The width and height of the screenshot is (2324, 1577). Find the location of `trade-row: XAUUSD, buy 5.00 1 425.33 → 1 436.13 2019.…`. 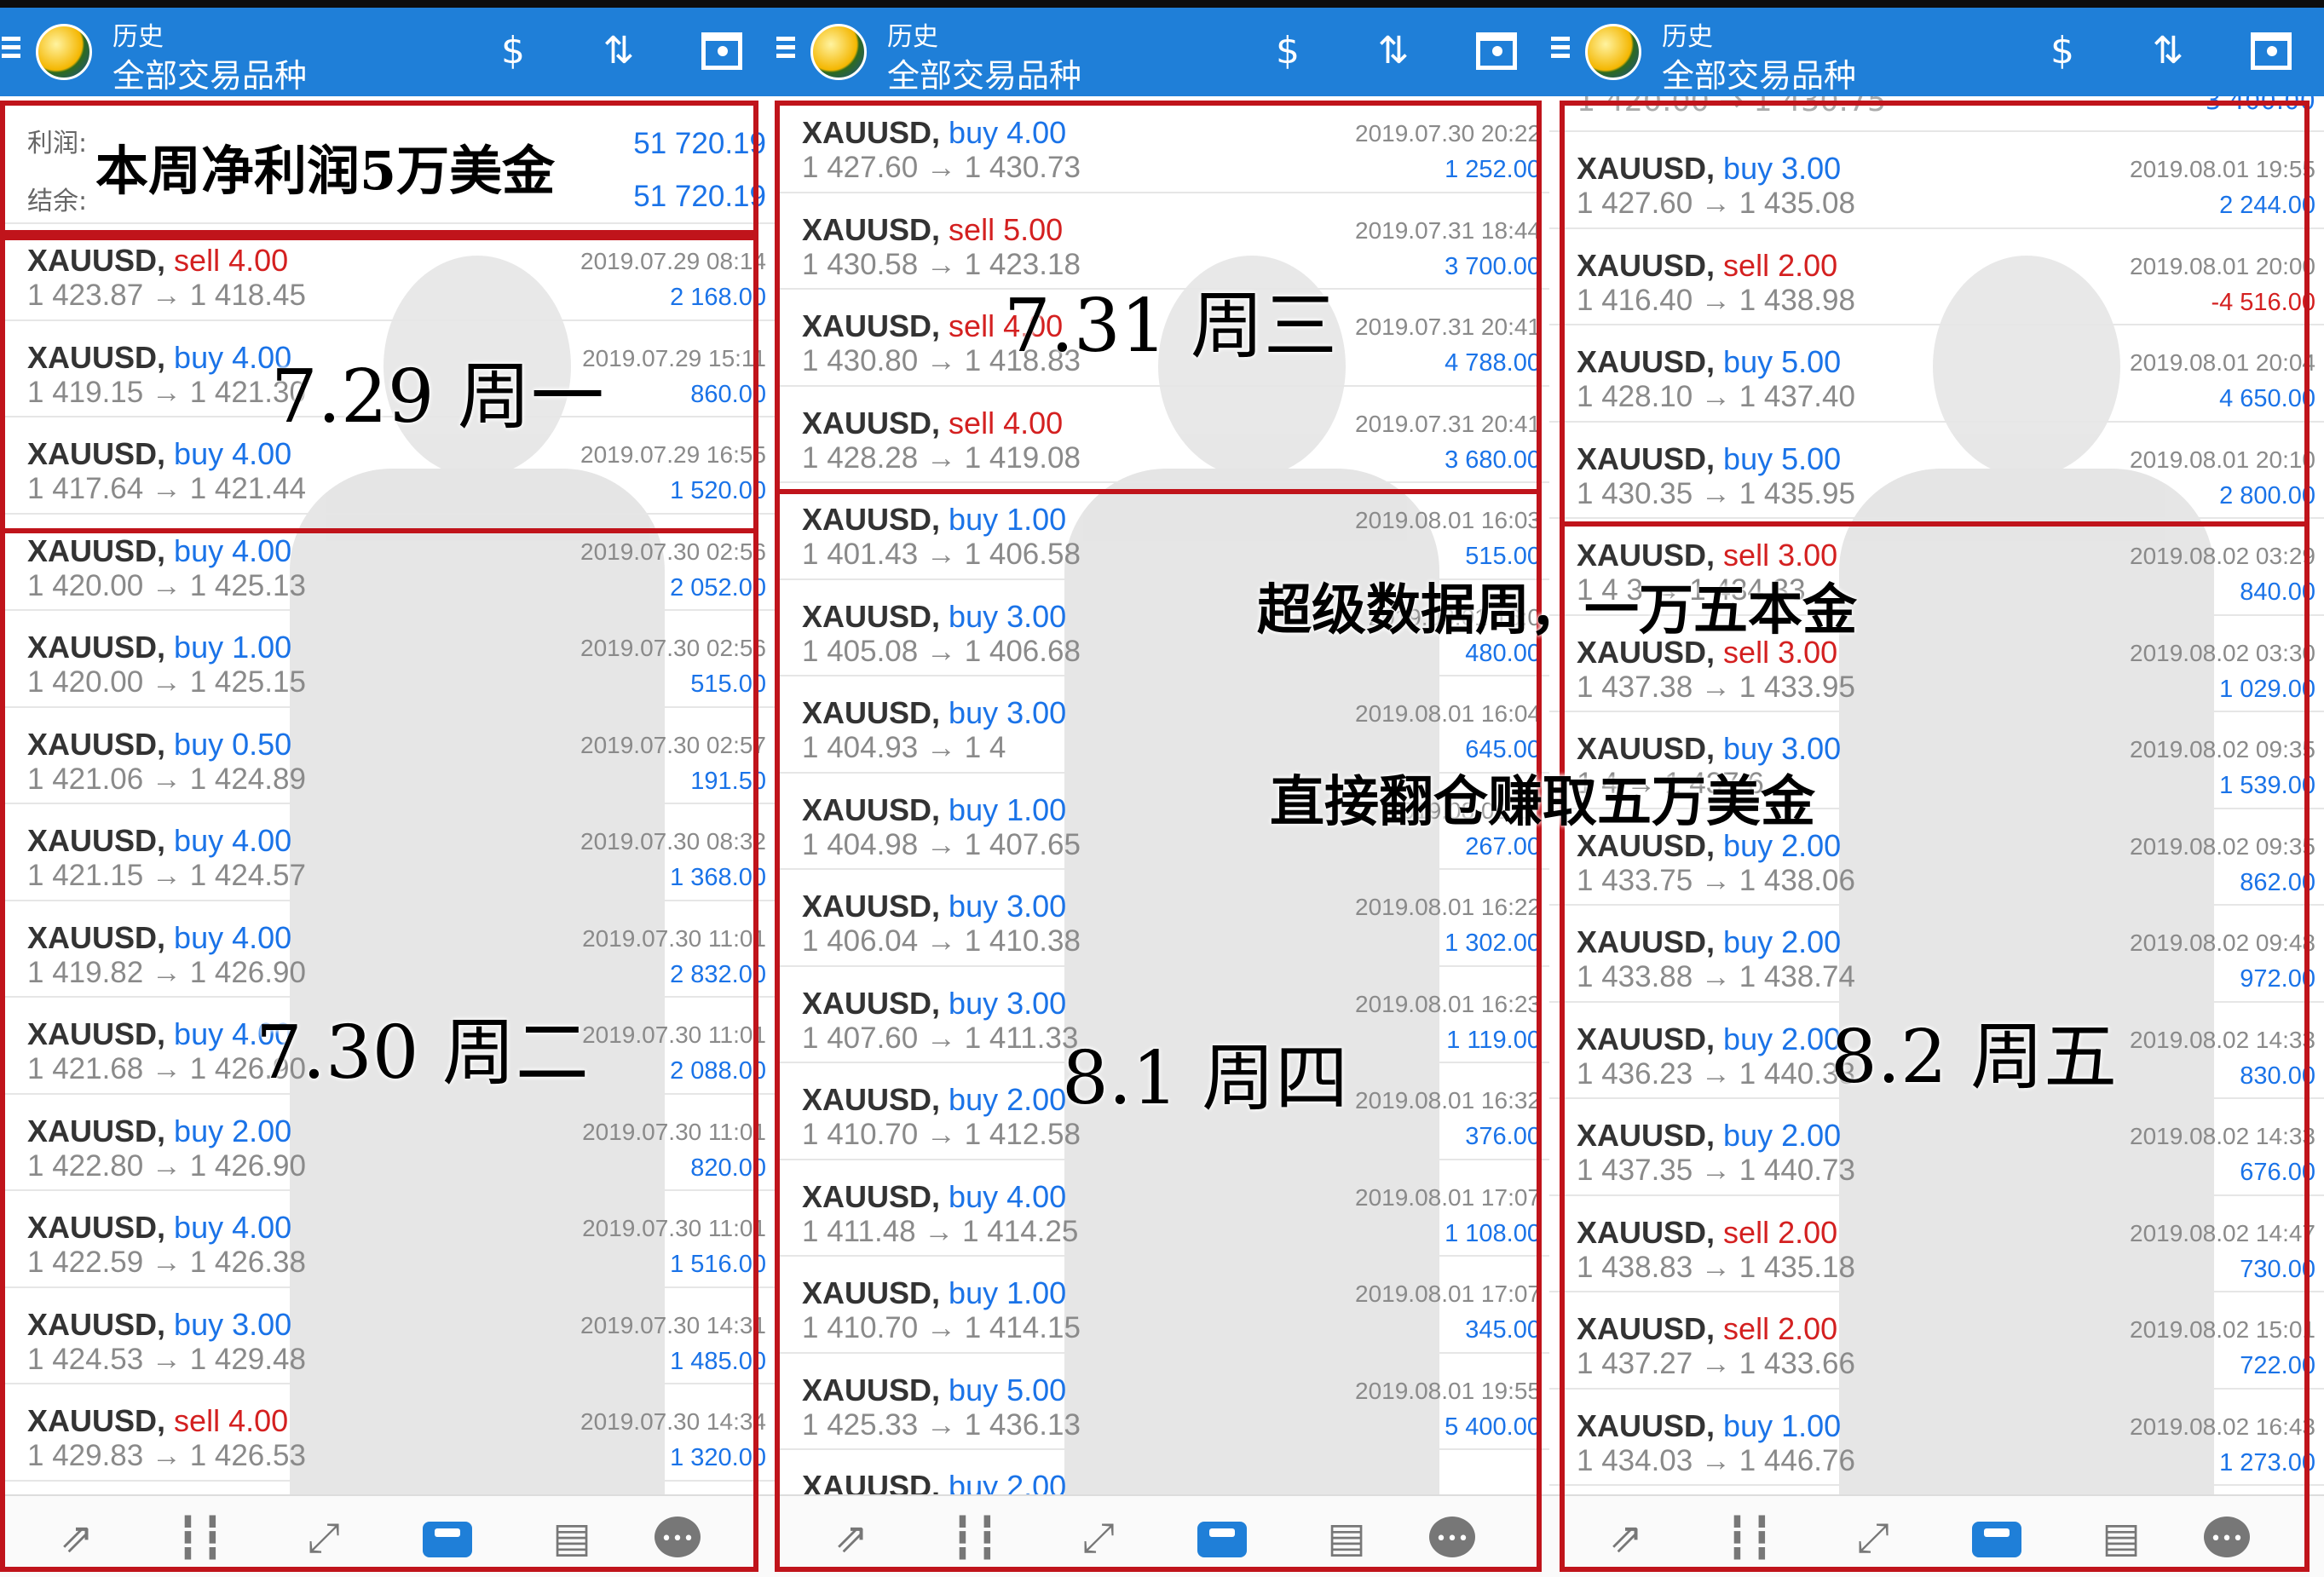

trade-row: XAUUSD, buy 5.00 1 425.33 → 1 436.13 2019.… is located at coordinates (1162, 1402).